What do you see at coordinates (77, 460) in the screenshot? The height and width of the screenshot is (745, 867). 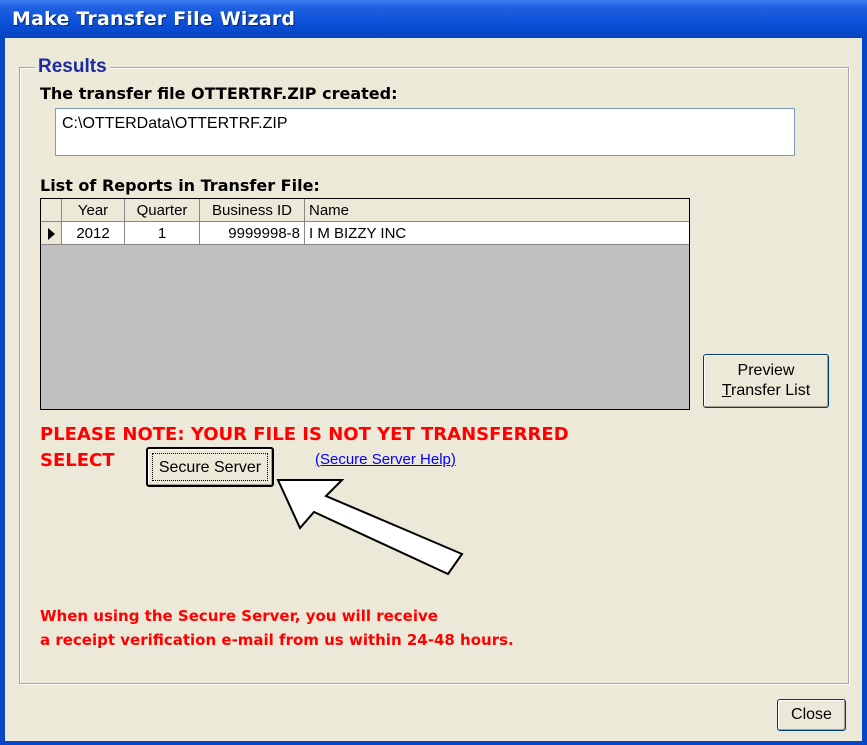 I see `select-label: SELECT` at bounding box center [77, 460].